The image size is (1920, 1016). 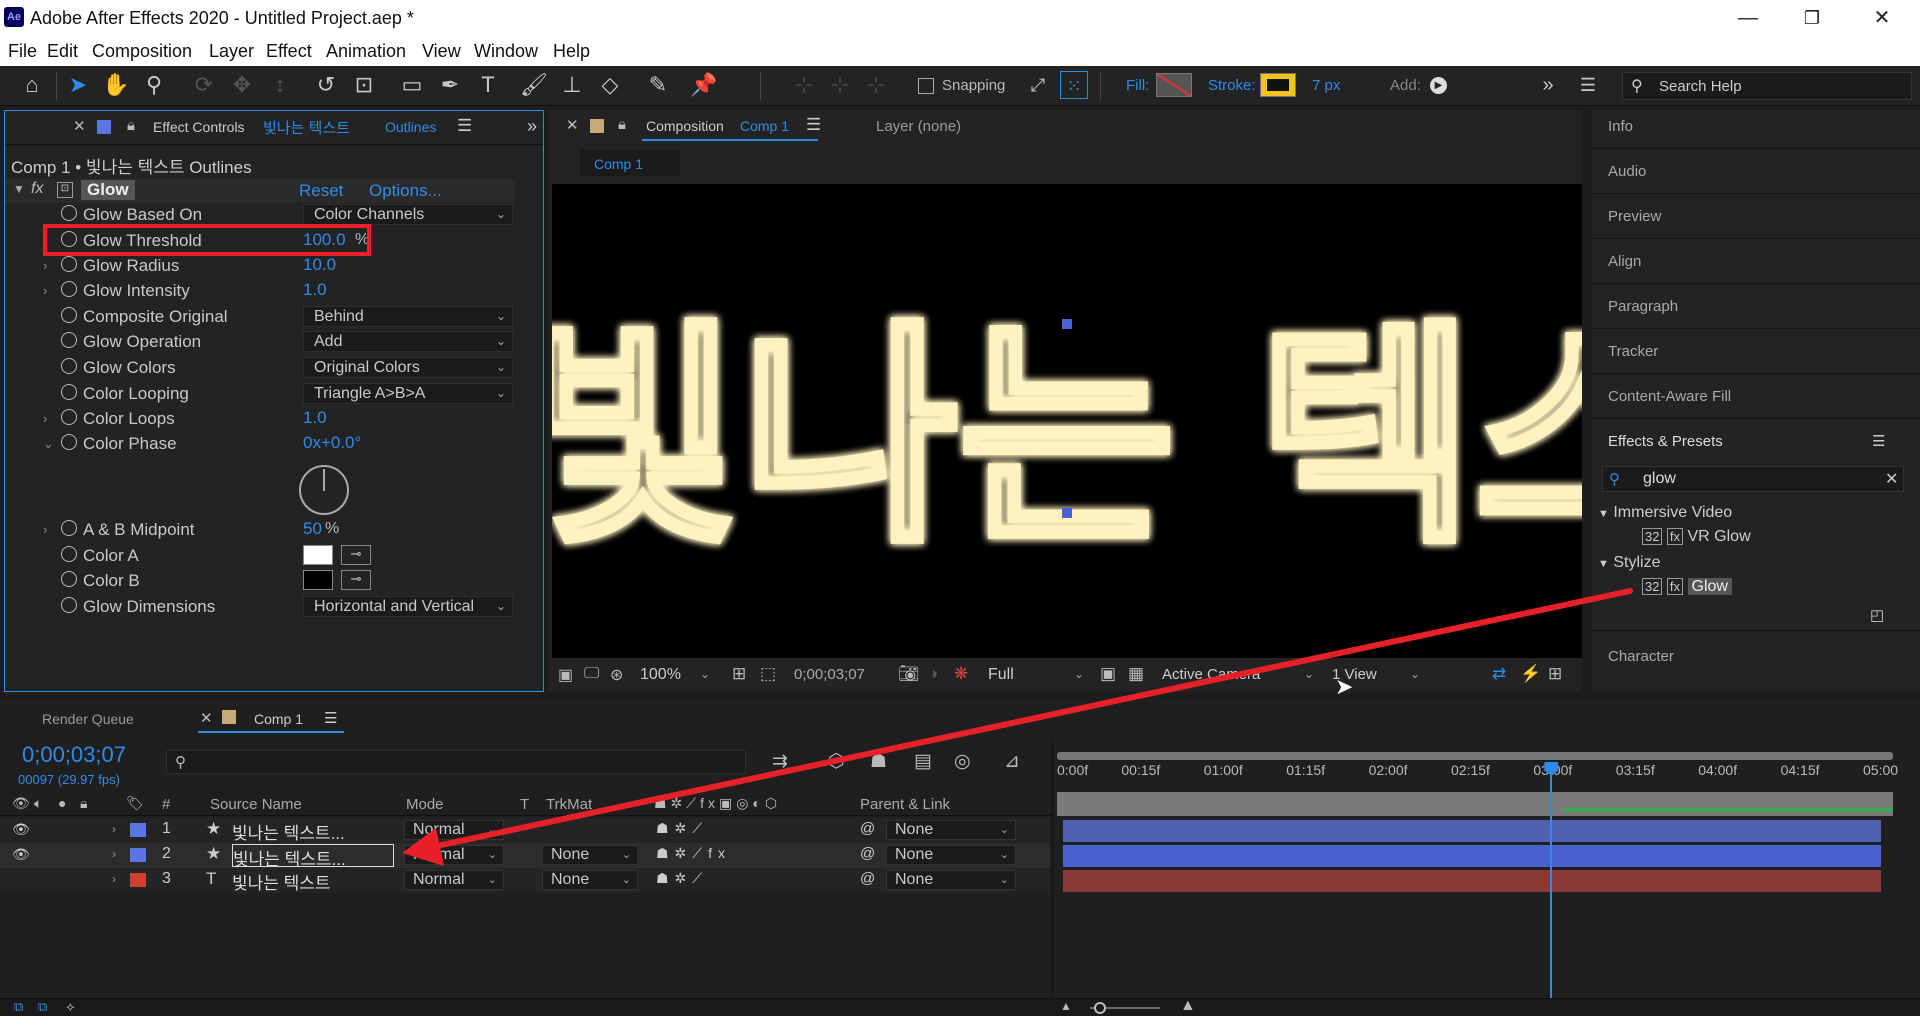 I want to click on effect-property-row: Color A ⊸, so click(x=275, y=556).